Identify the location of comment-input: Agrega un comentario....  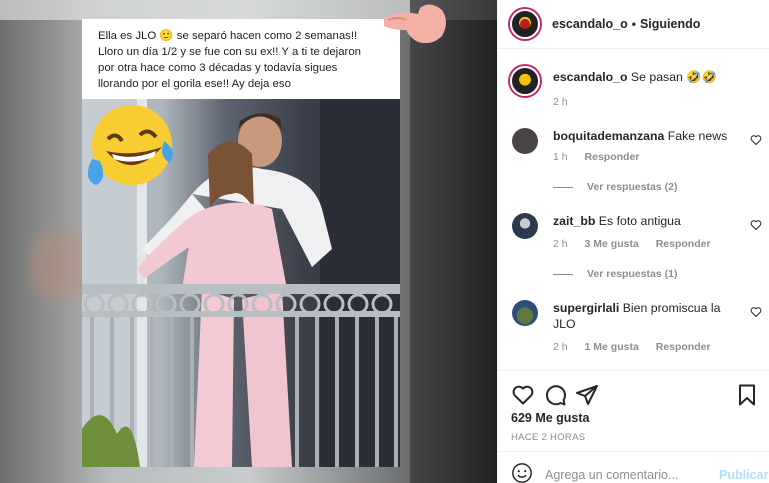
(611, 475).